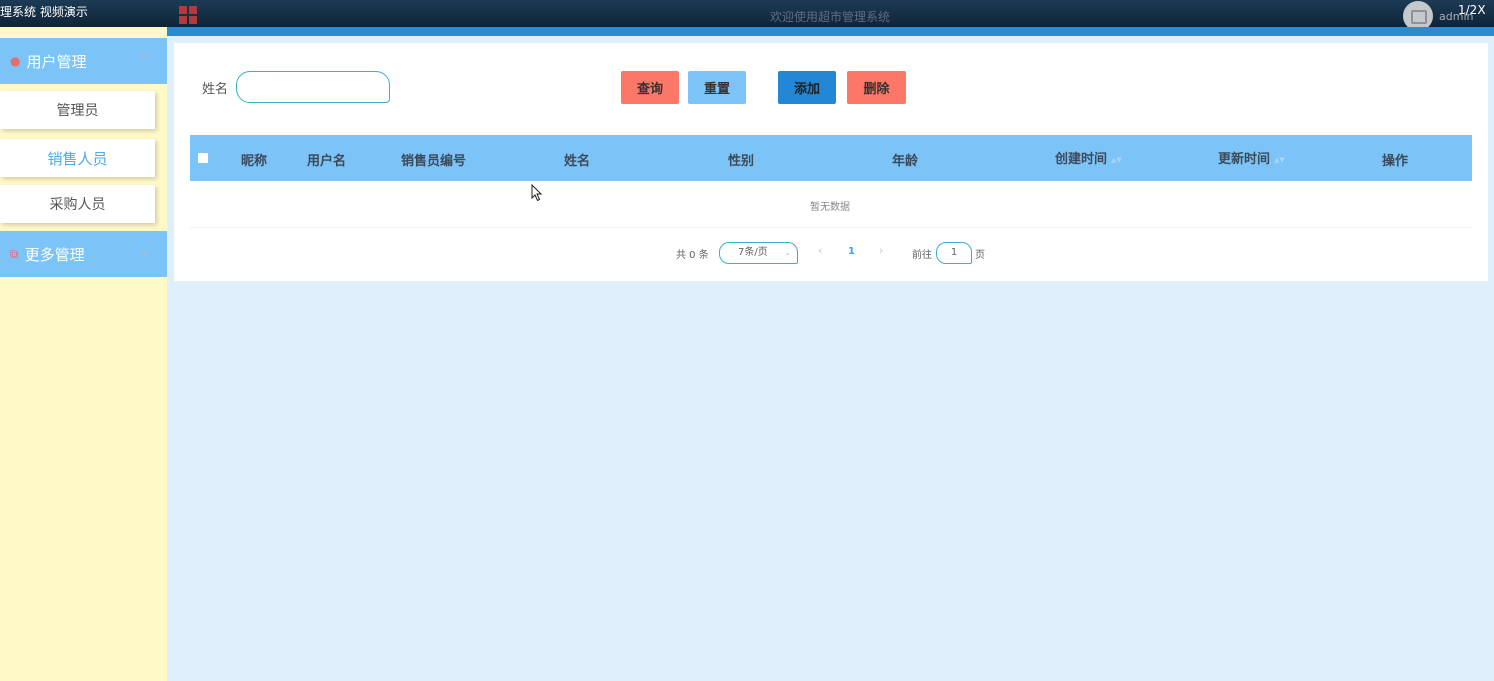 This screenshot has height=681, width=1494. I want to click on column-header-sales-id: 销售员编号, so click(434, 161).